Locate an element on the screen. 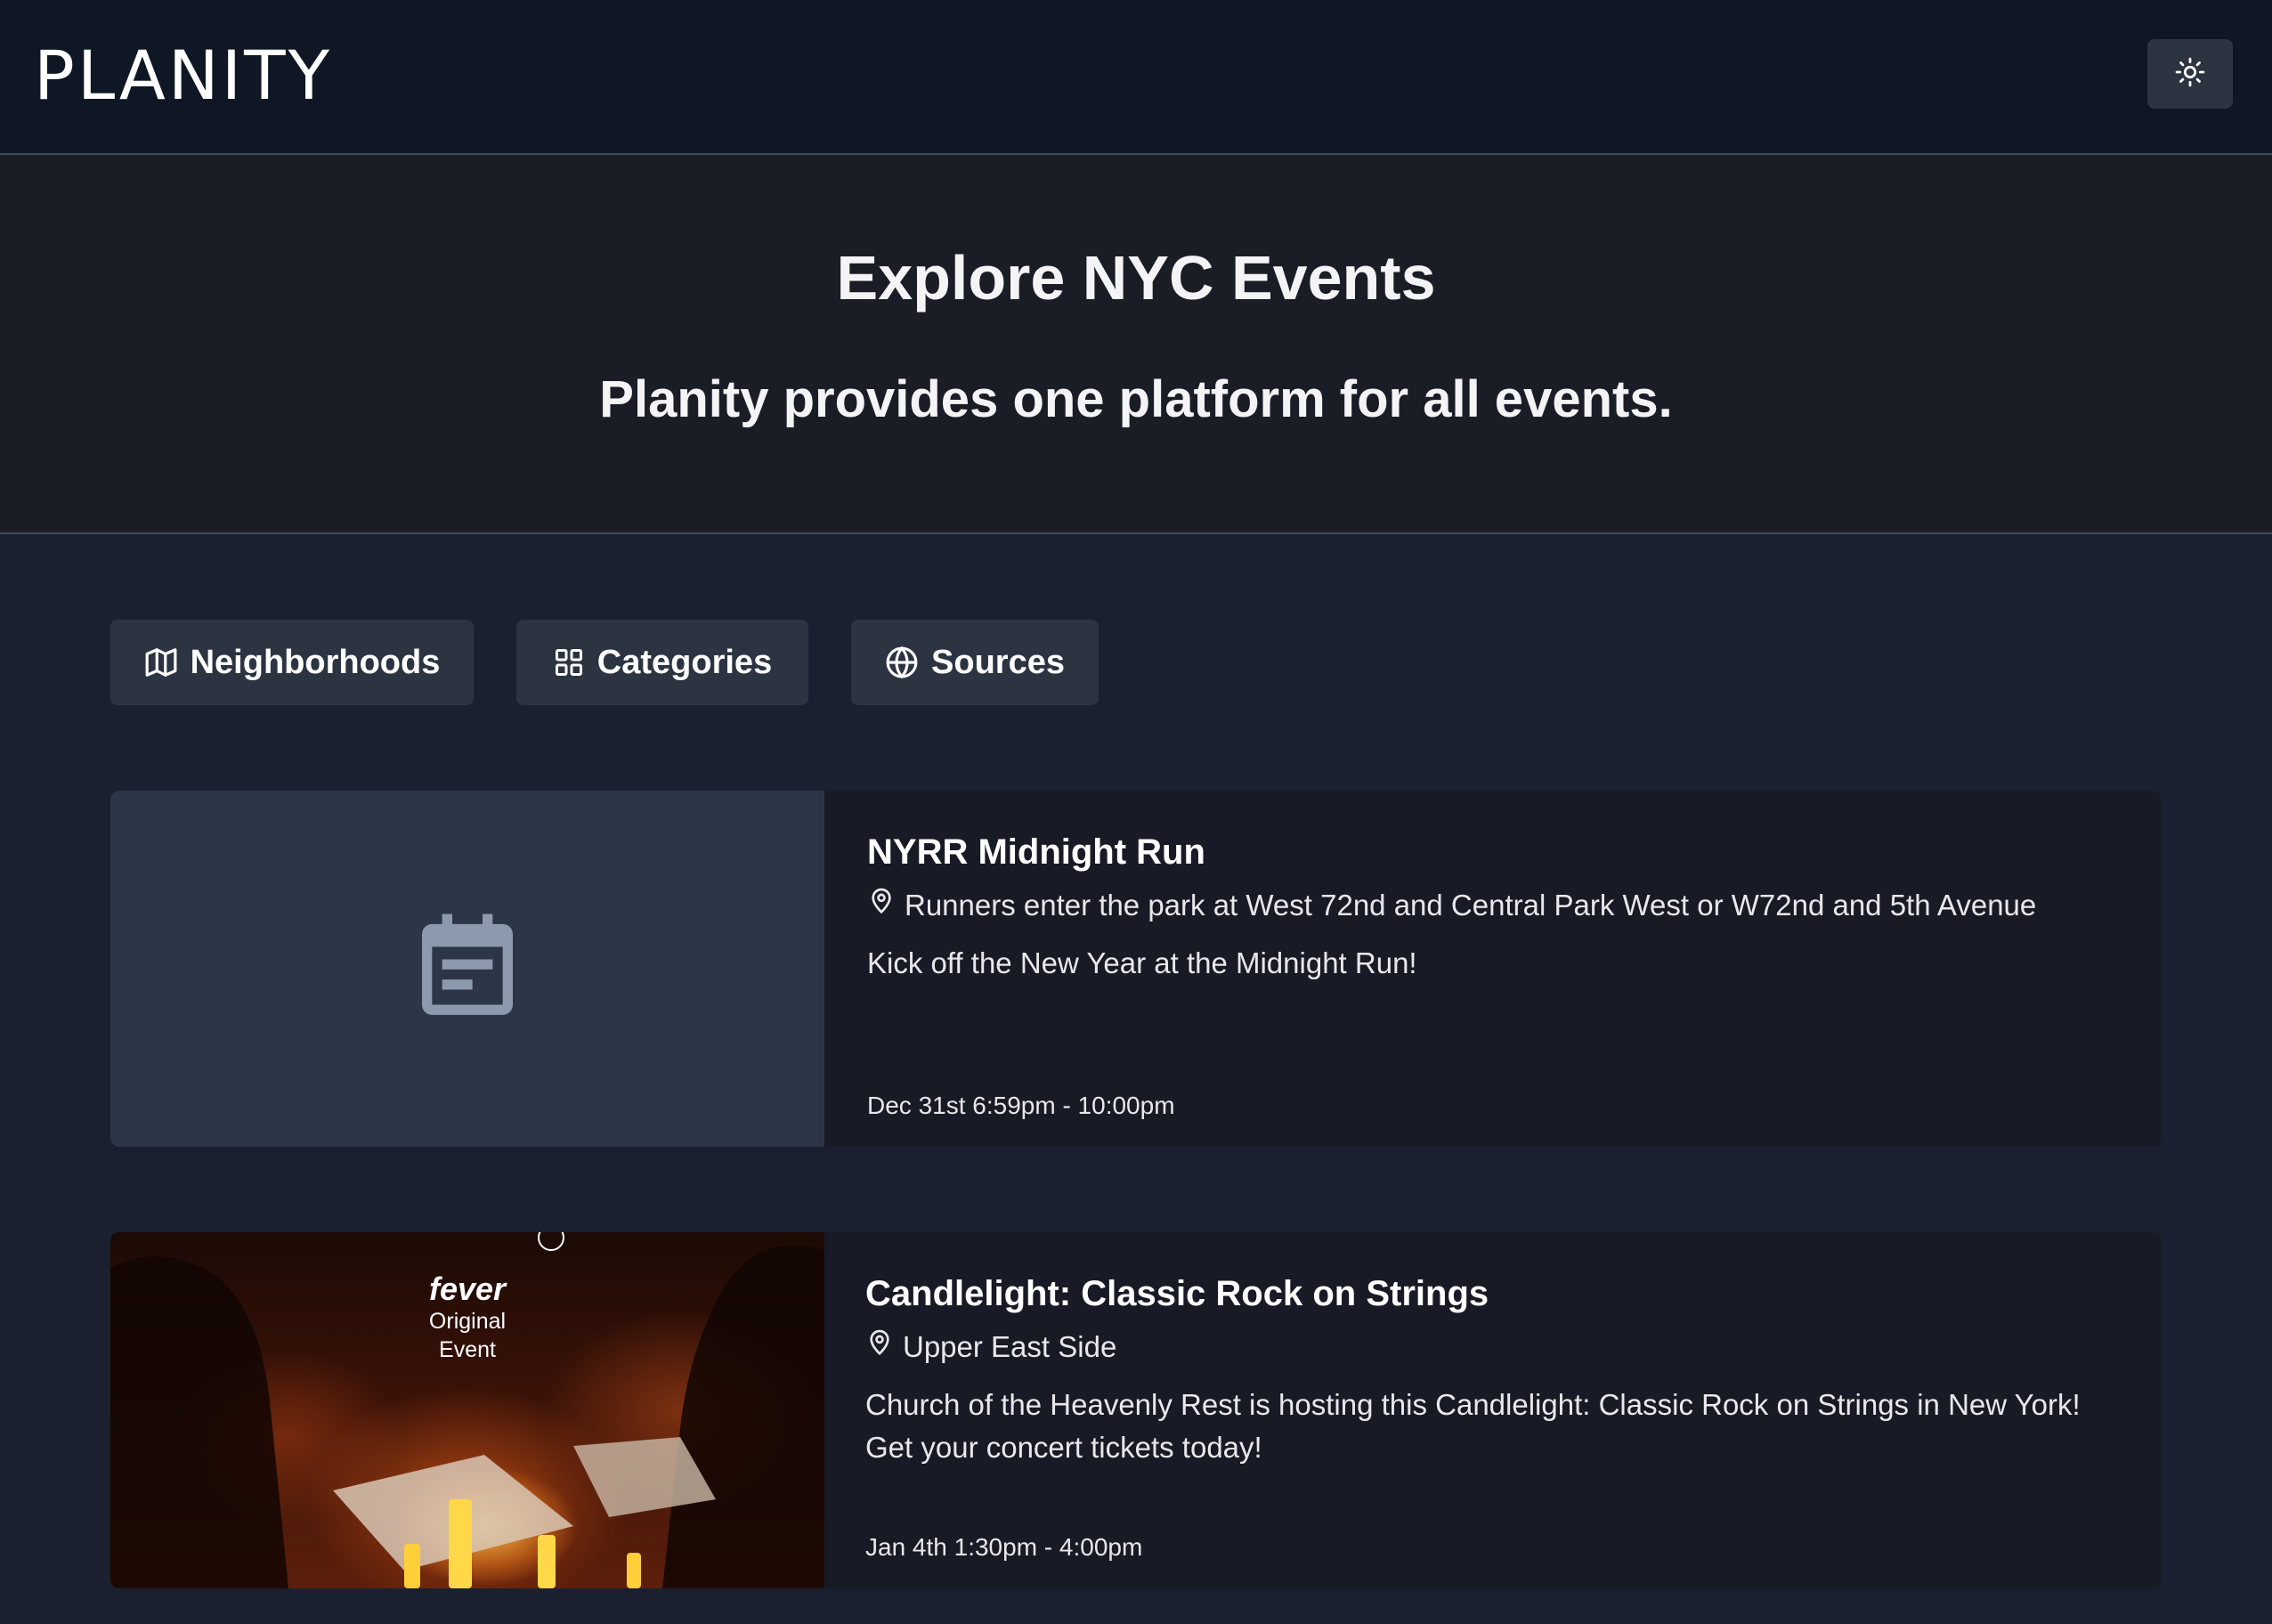 The height and width of the screenshot is (1624, 2272). neighborhoods-filter-button: Neighborhoods is located at coordinates (292, 662).